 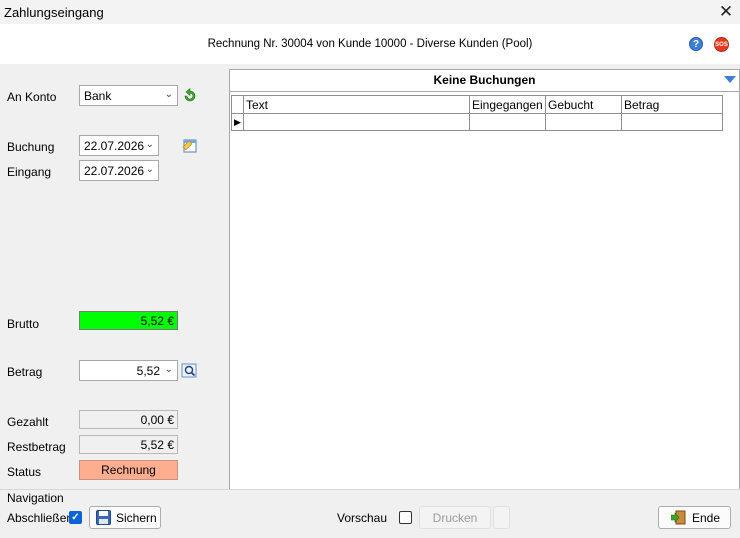 I want to click on footer-divider, so click(x=370, y=489).